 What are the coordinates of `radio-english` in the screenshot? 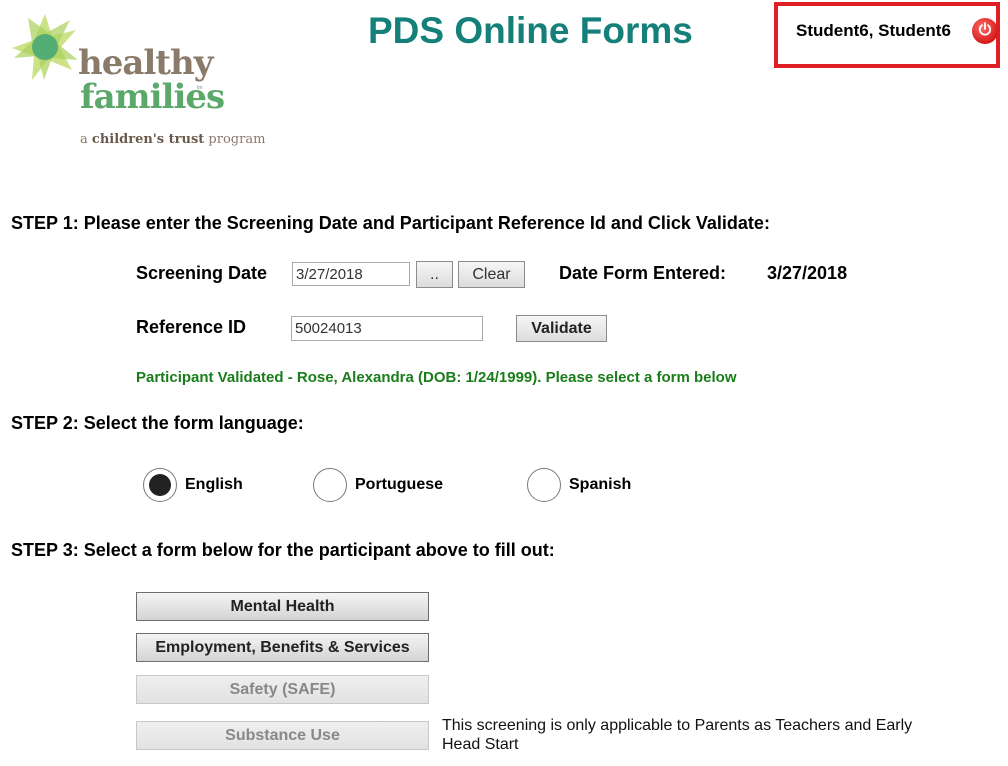 It's located at (160, 485).